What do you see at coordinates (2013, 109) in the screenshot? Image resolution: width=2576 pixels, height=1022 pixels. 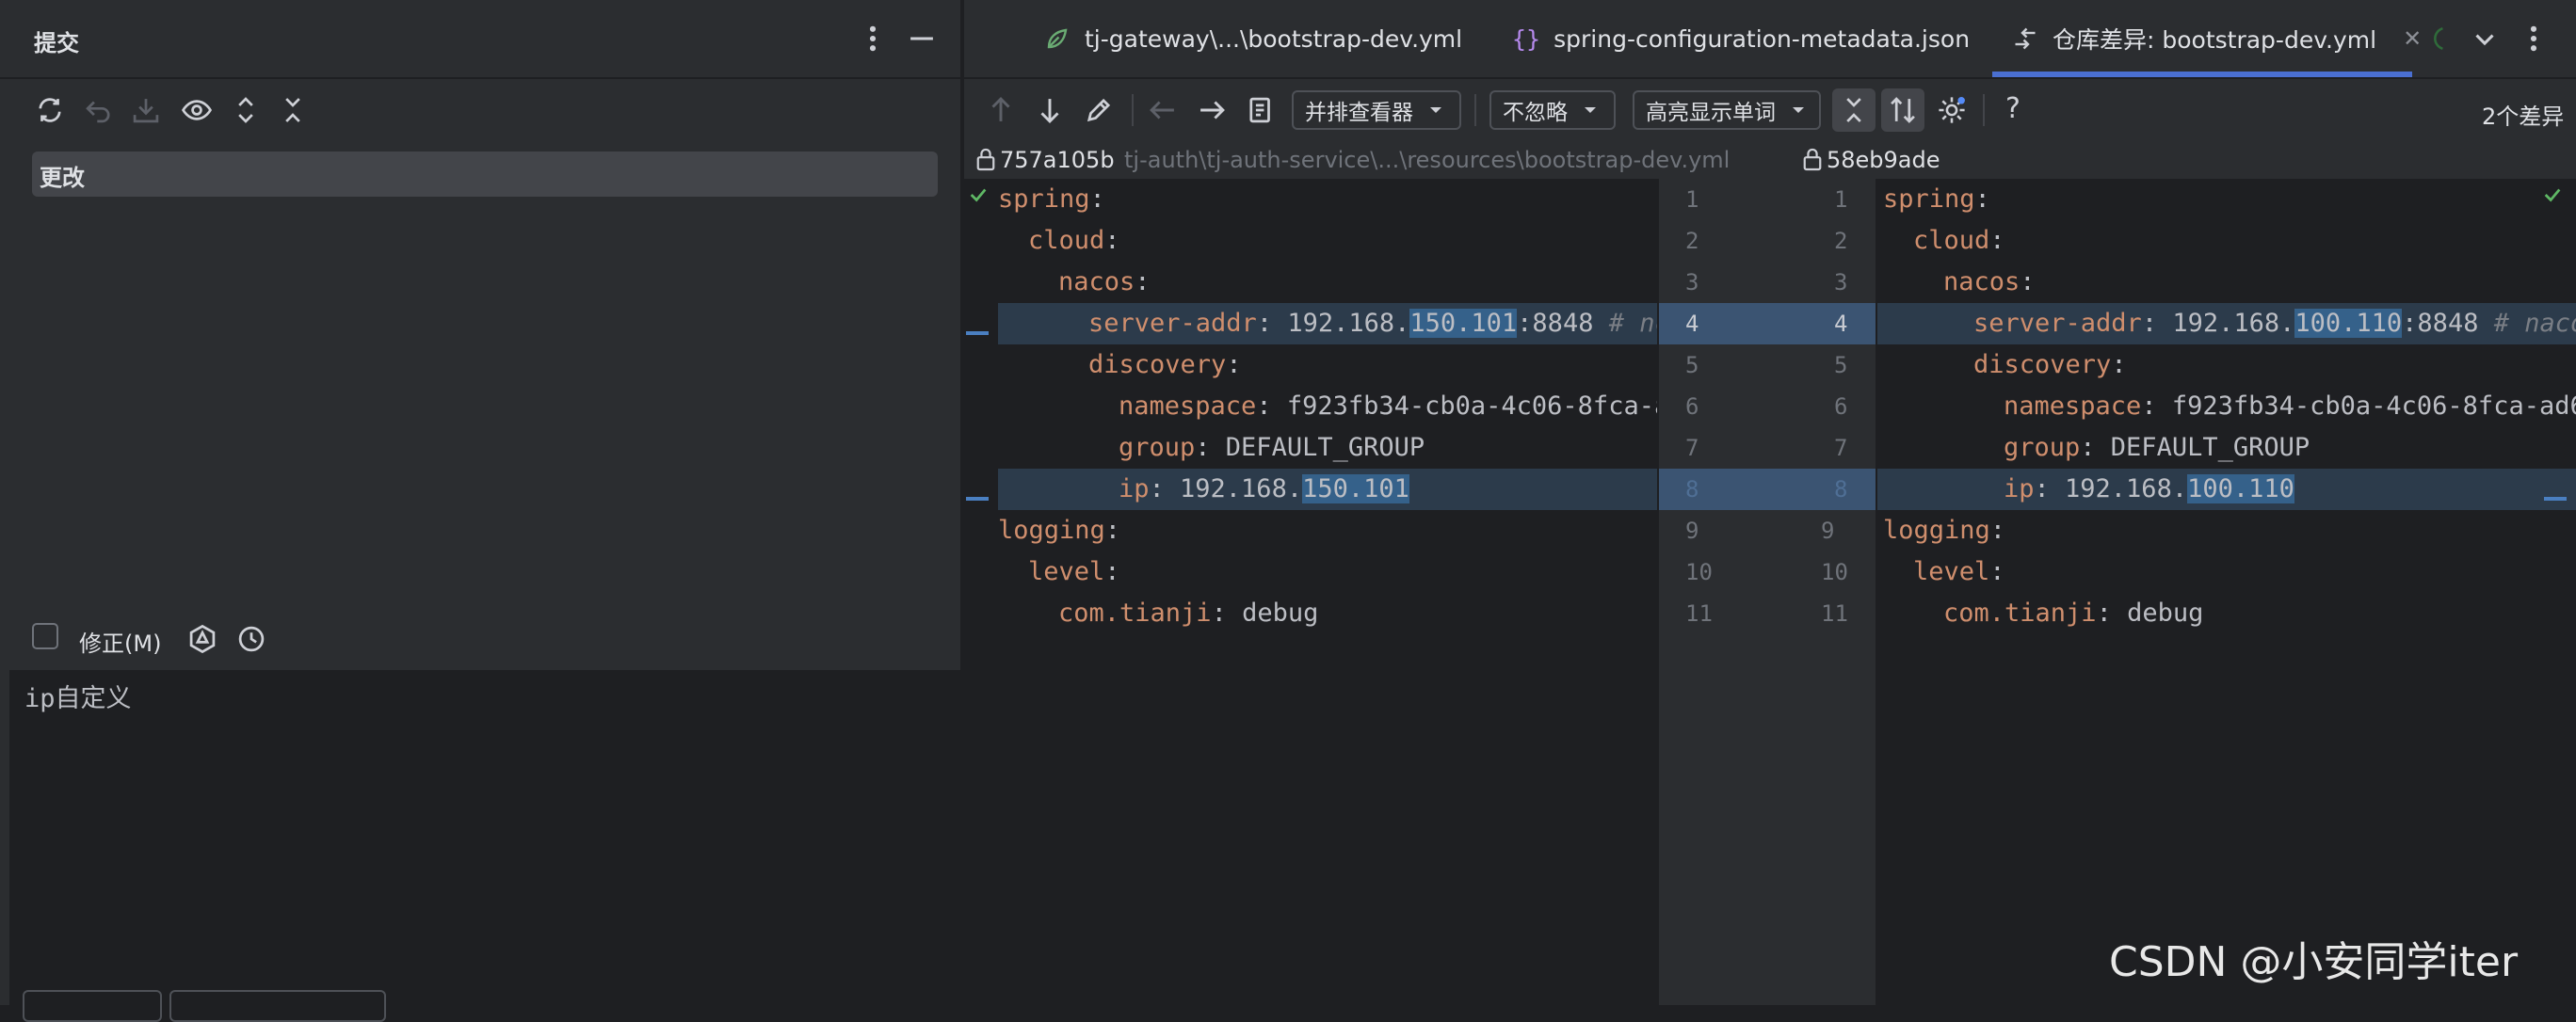 I see `help-icon: ?` at bounding box center [2013, 109].